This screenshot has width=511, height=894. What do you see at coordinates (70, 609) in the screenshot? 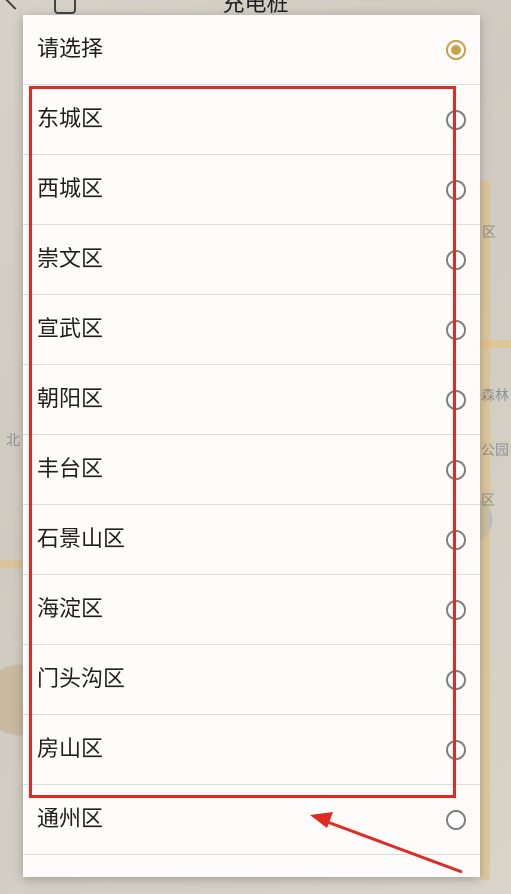
I see `option-label: 海淀区` at bounding box center [70, 609].